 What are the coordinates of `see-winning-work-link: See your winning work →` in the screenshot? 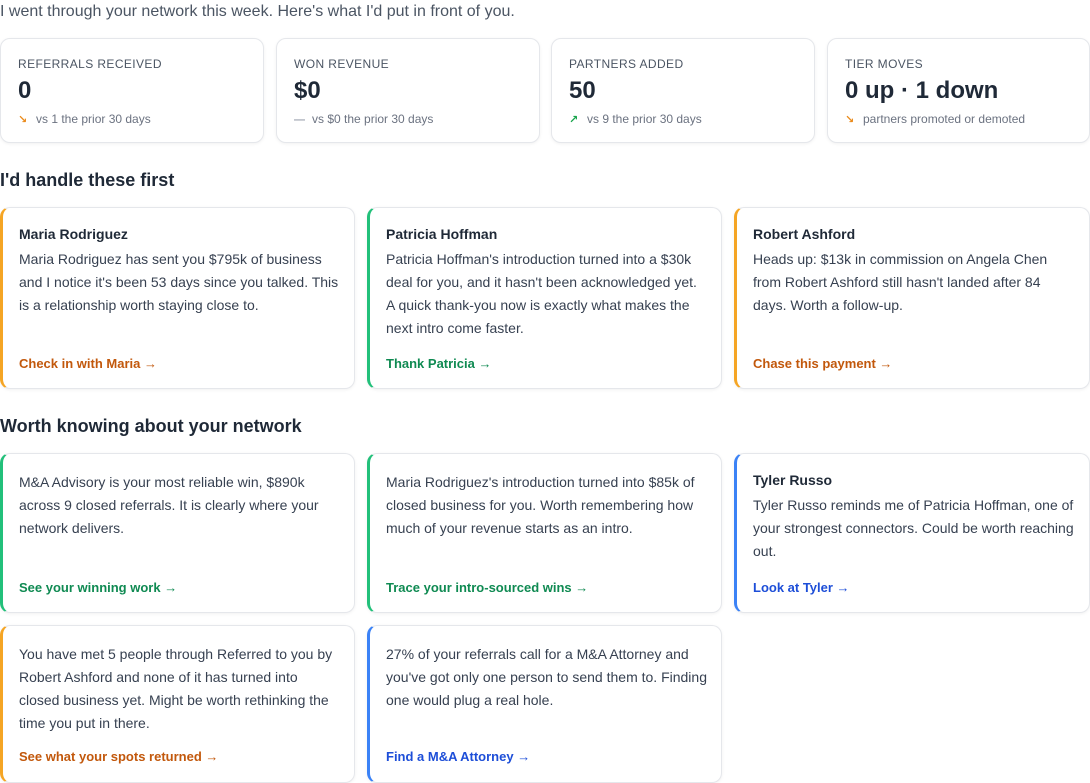 It's located at (98, 587).